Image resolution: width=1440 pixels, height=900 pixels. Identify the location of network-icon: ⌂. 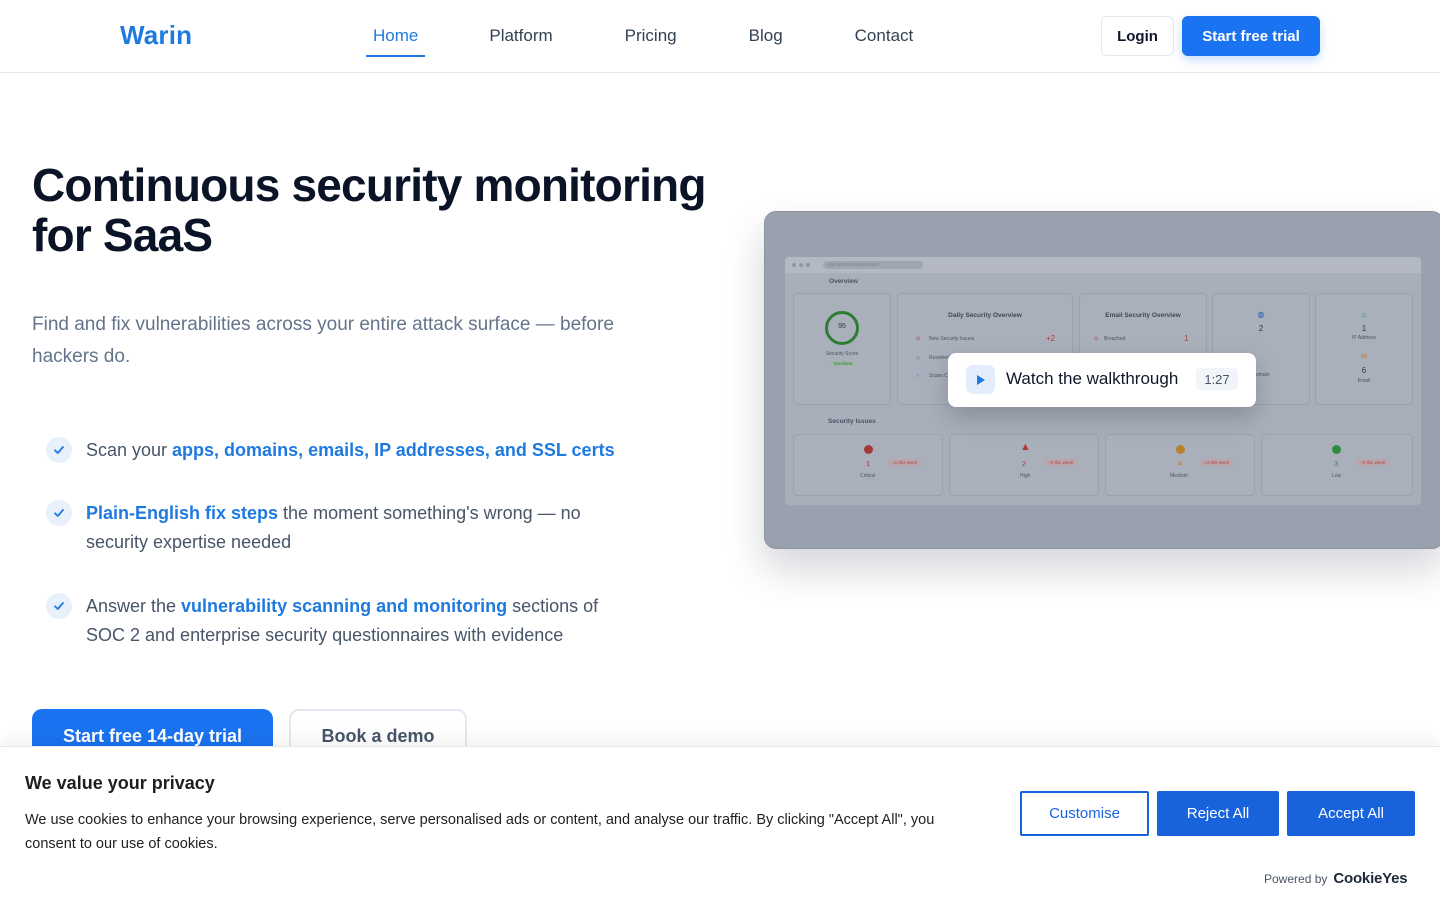
(1364, 314).